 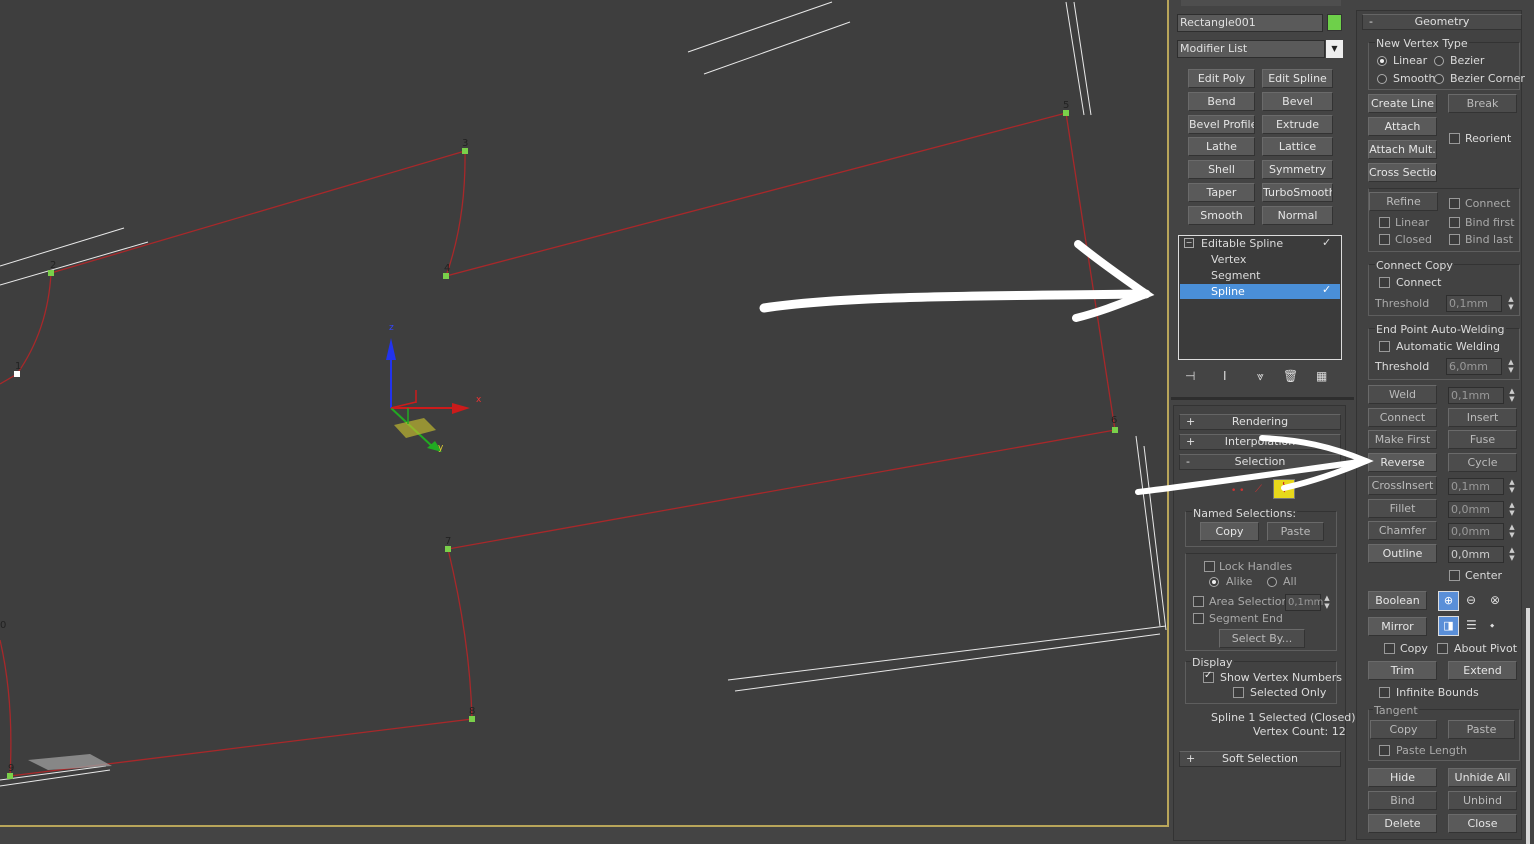 I want to click on weld-spinner: 0,1mm, so click(x=1476, y=395).